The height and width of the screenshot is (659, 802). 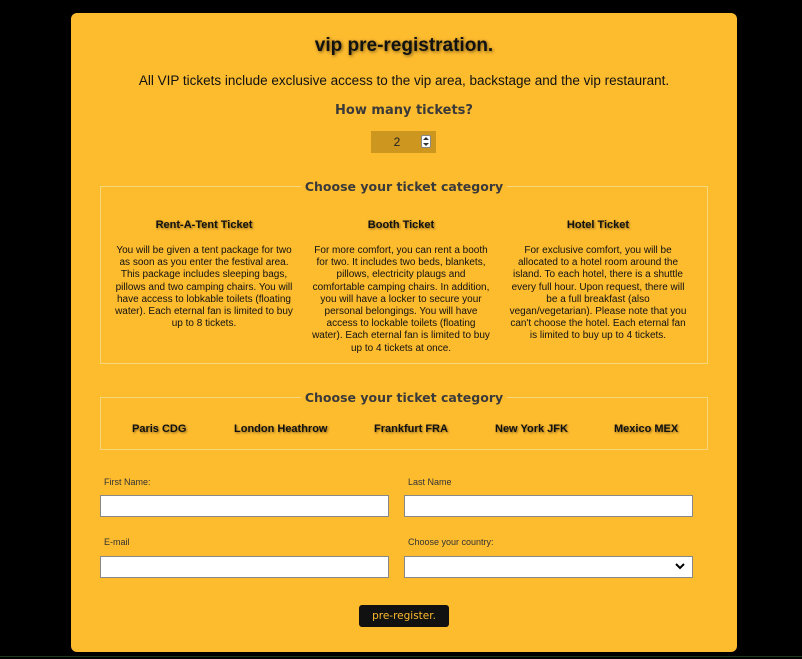 What do you see at coordinates (159, 429) in the screenshot?
I see `airport-paris-cdg: Paris CDG` at bounding box center [159, 429].